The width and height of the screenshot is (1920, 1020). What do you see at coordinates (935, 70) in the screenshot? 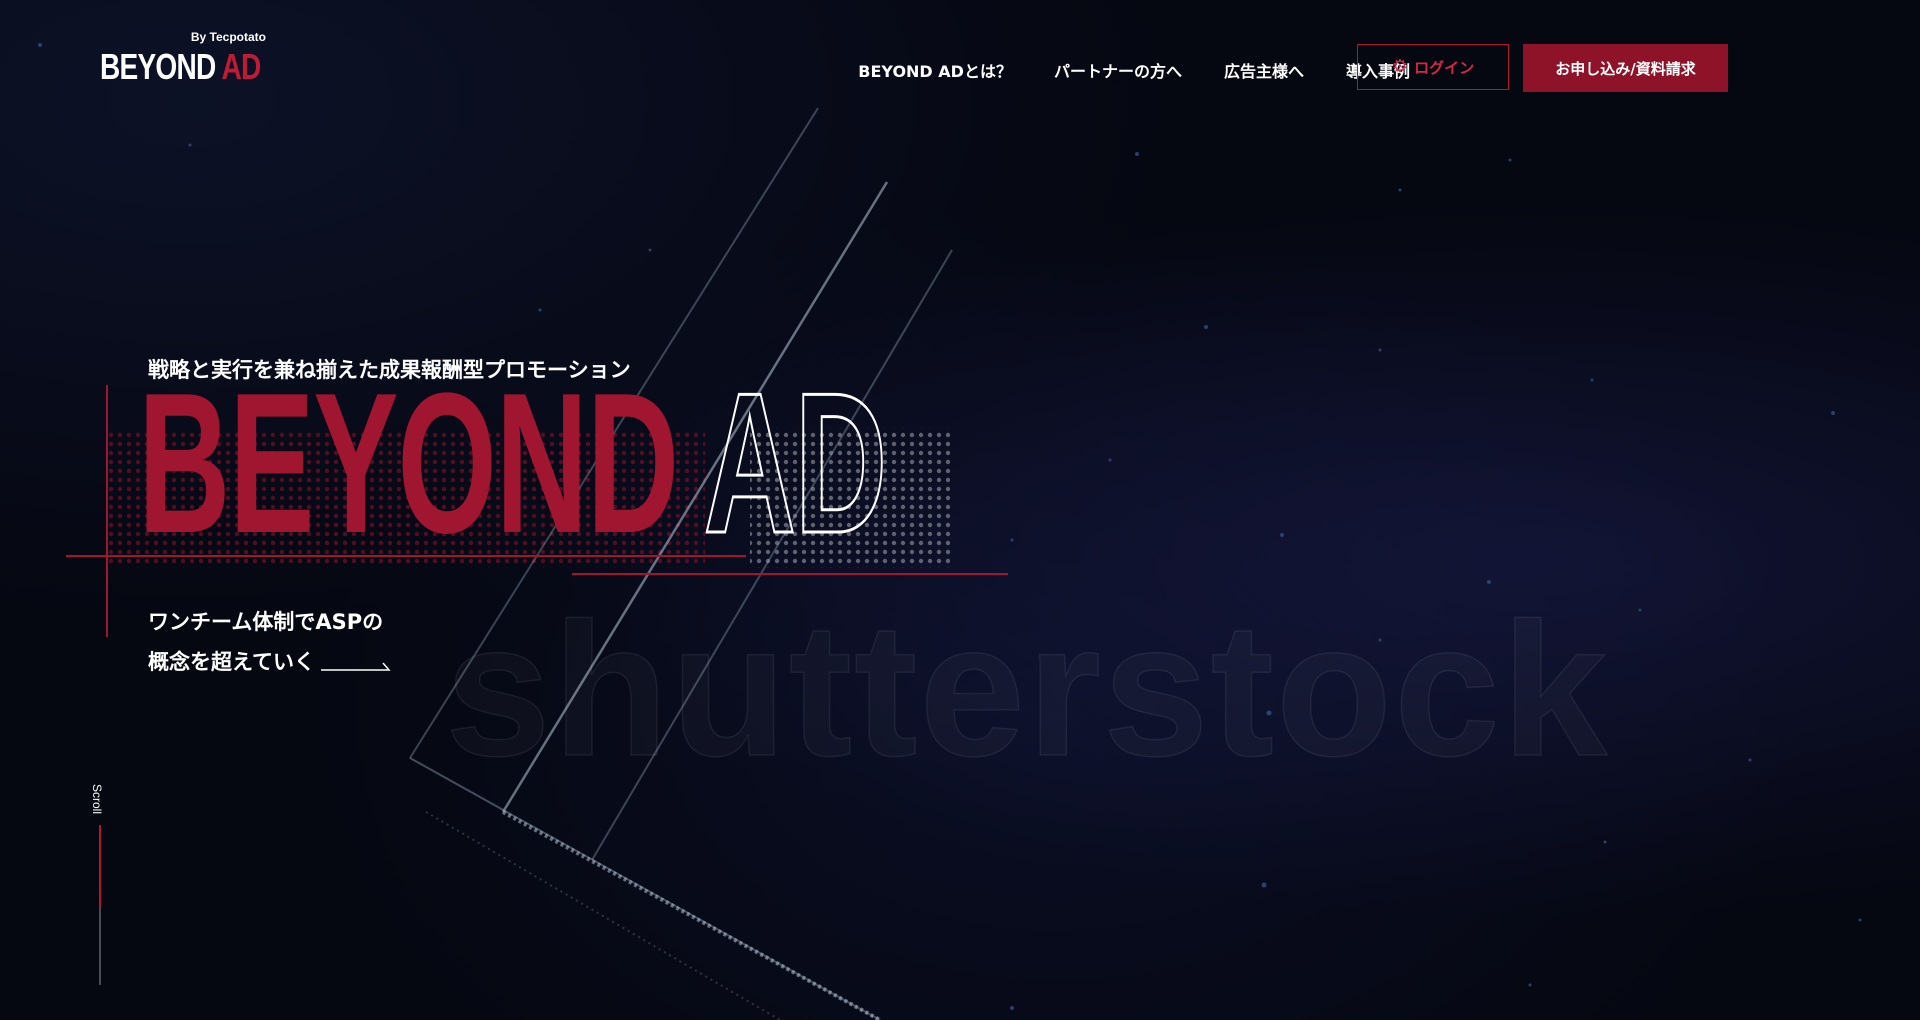
I see `nav-item-about: BEYOND ADとは？` at bounding box center [935, 70].